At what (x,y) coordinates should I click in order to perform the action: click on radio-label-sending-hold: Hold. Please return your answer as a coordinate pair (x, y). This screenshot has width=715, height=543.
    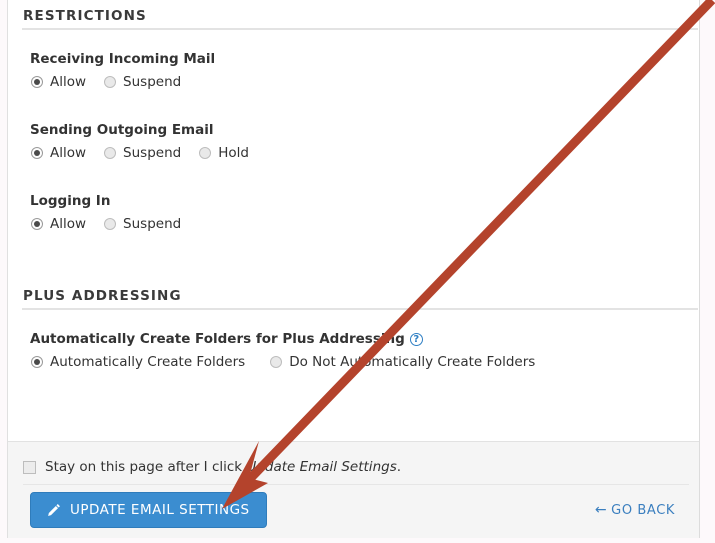
    Looking at the image, I should click on (233, 153).